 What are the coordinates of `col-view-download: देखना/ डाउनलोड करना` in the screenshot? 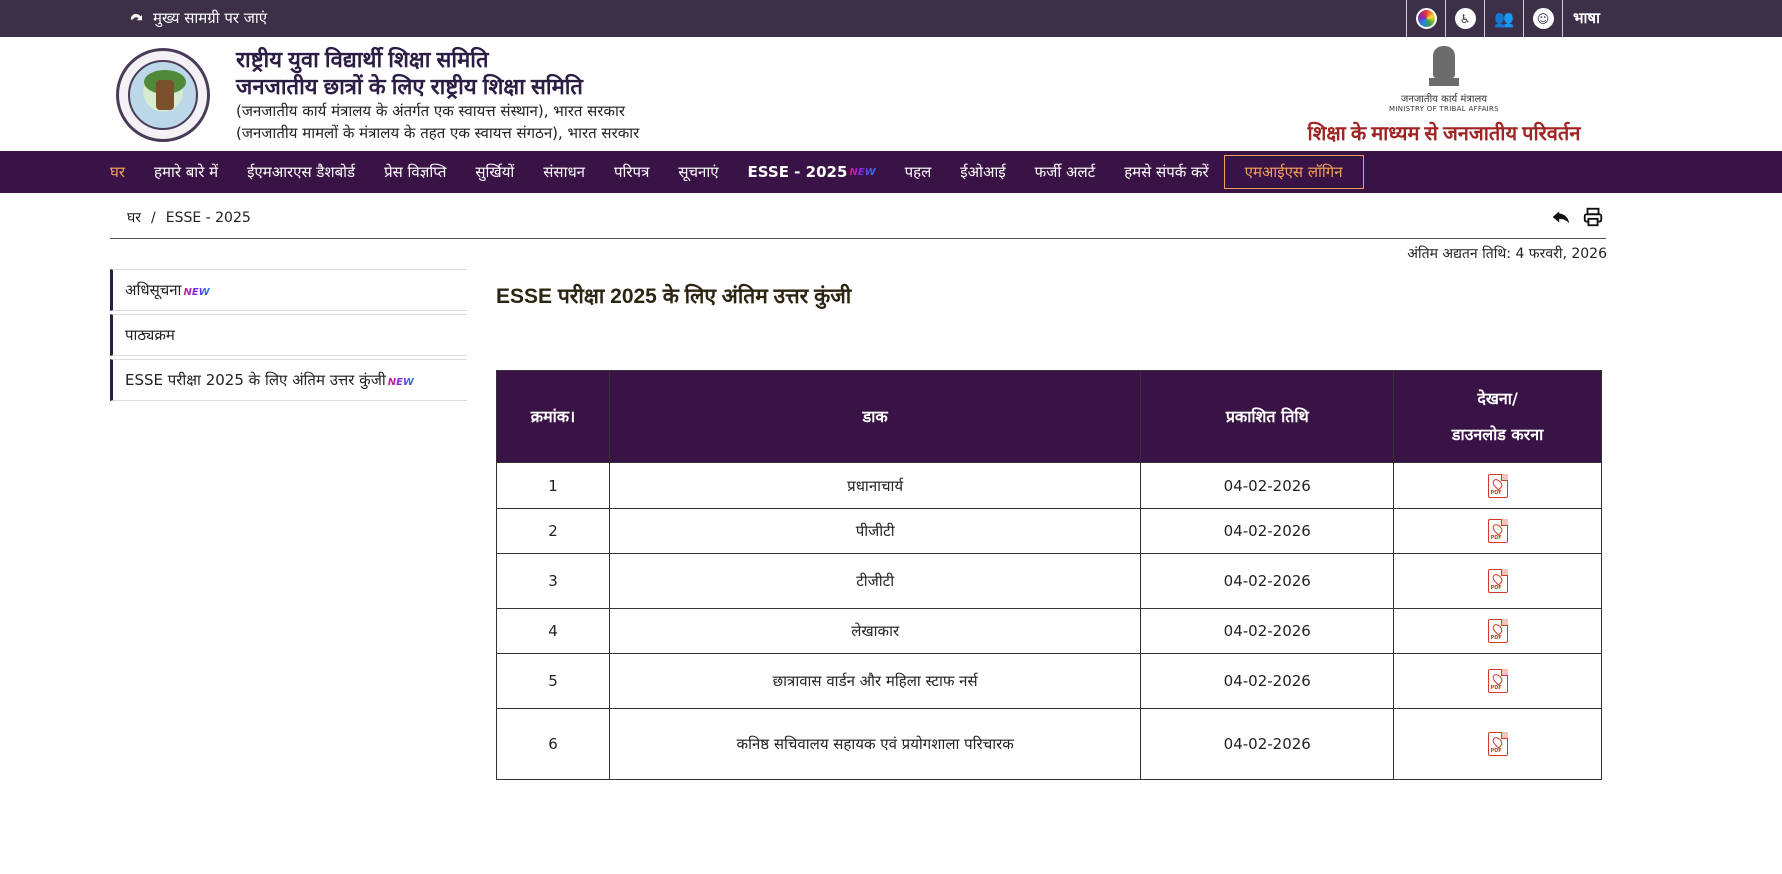 It's located at (1497, 416).